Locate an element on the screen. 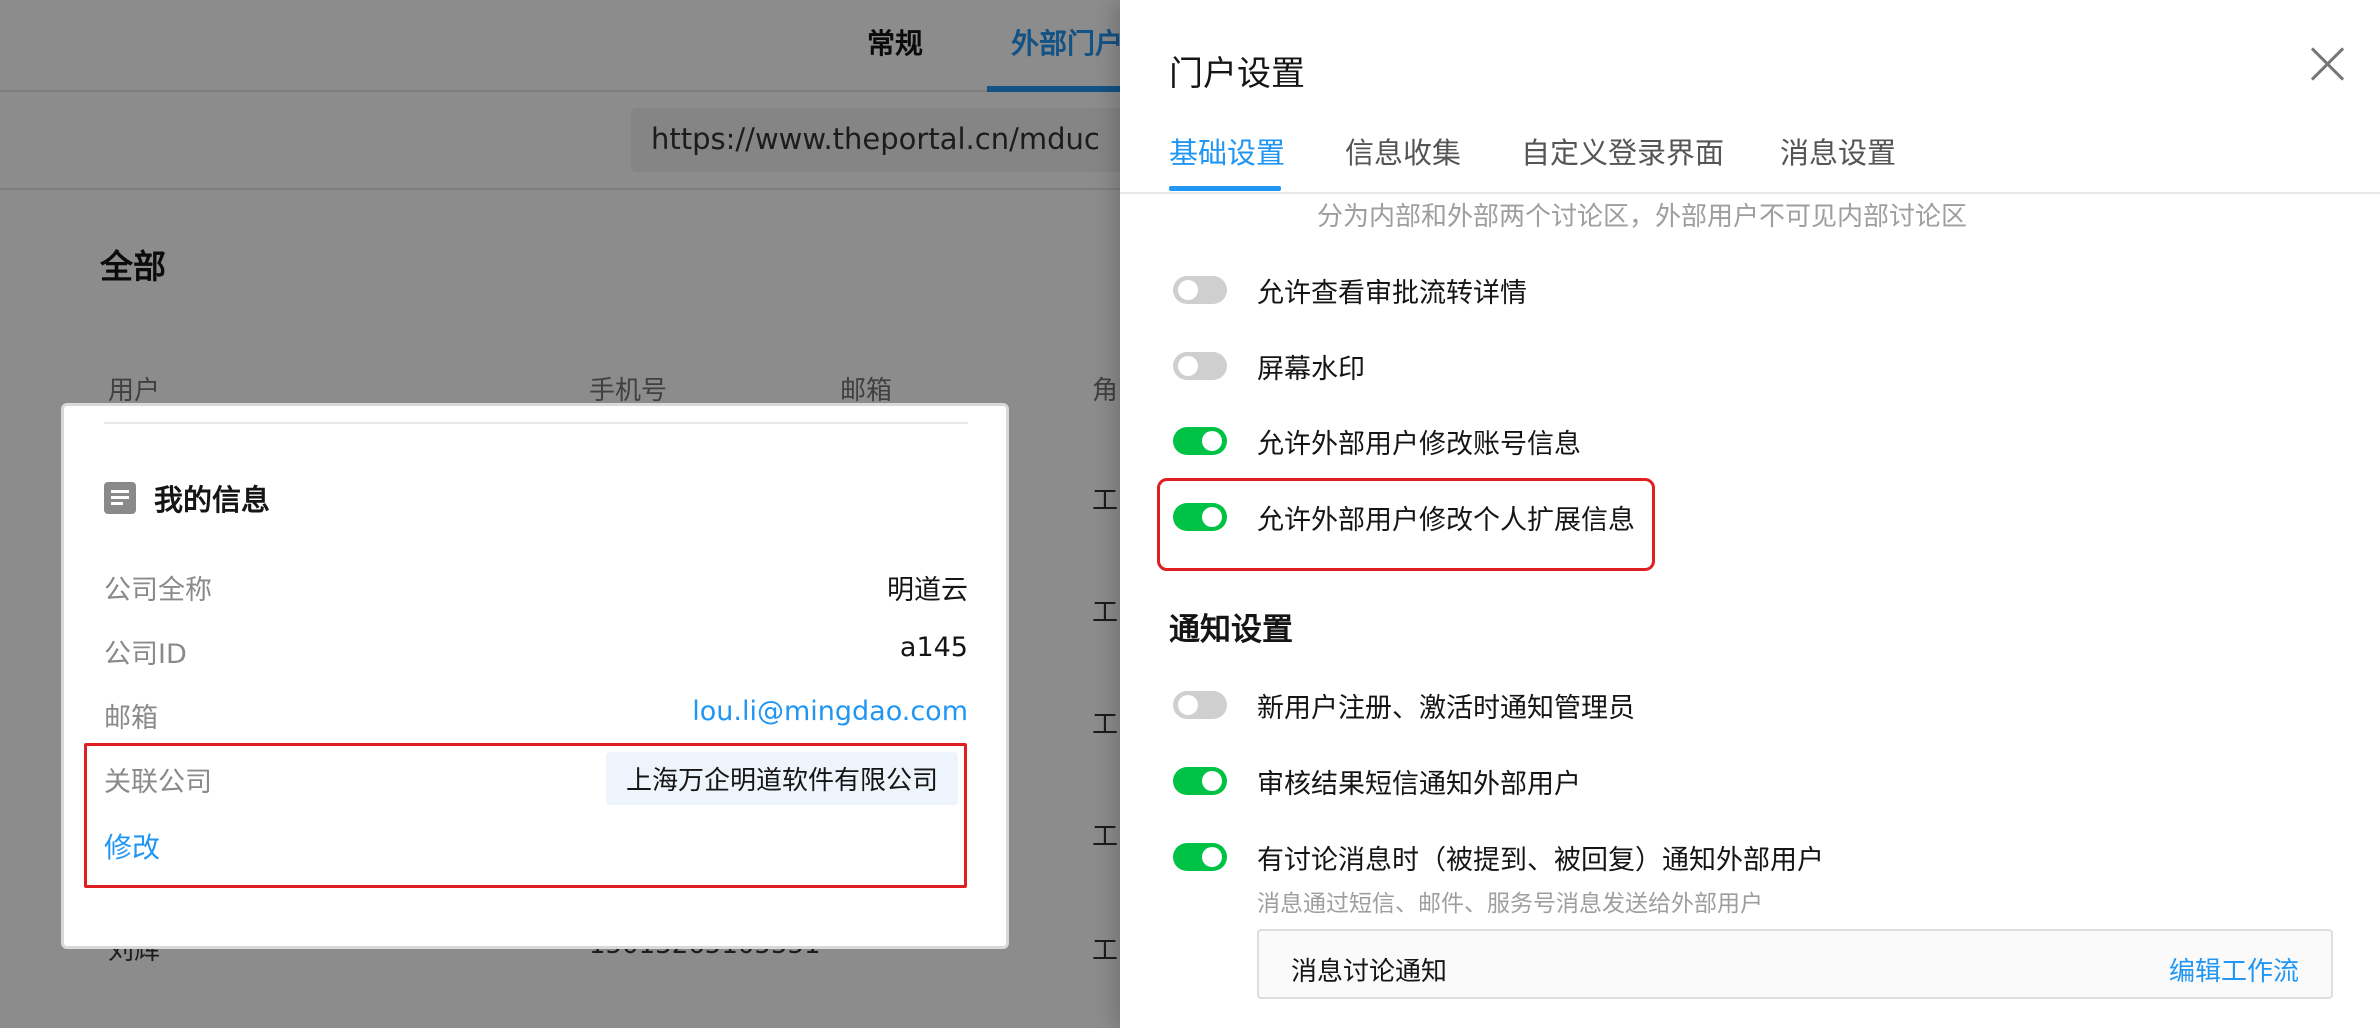  info-row-company-id: 公司ID a145 is located at coordinates (536, 650).